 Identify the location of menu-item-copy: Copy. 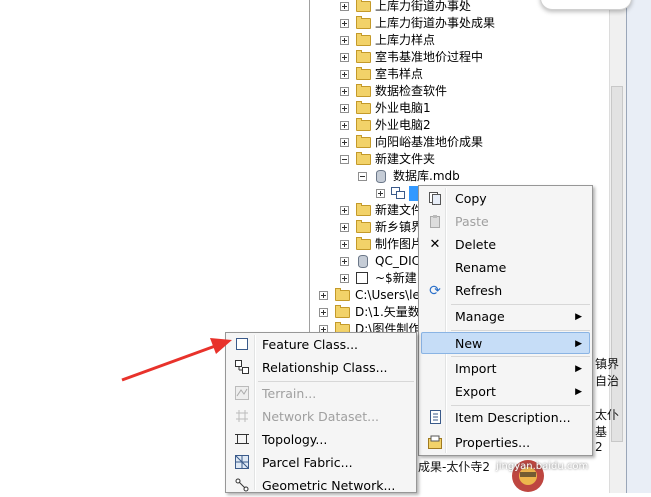
(505, 199).